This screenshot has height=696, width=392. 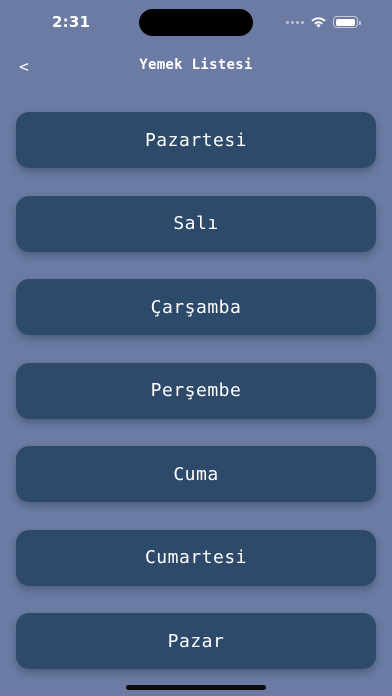 I want to click on home-indicator, so click(x=196, y=687).